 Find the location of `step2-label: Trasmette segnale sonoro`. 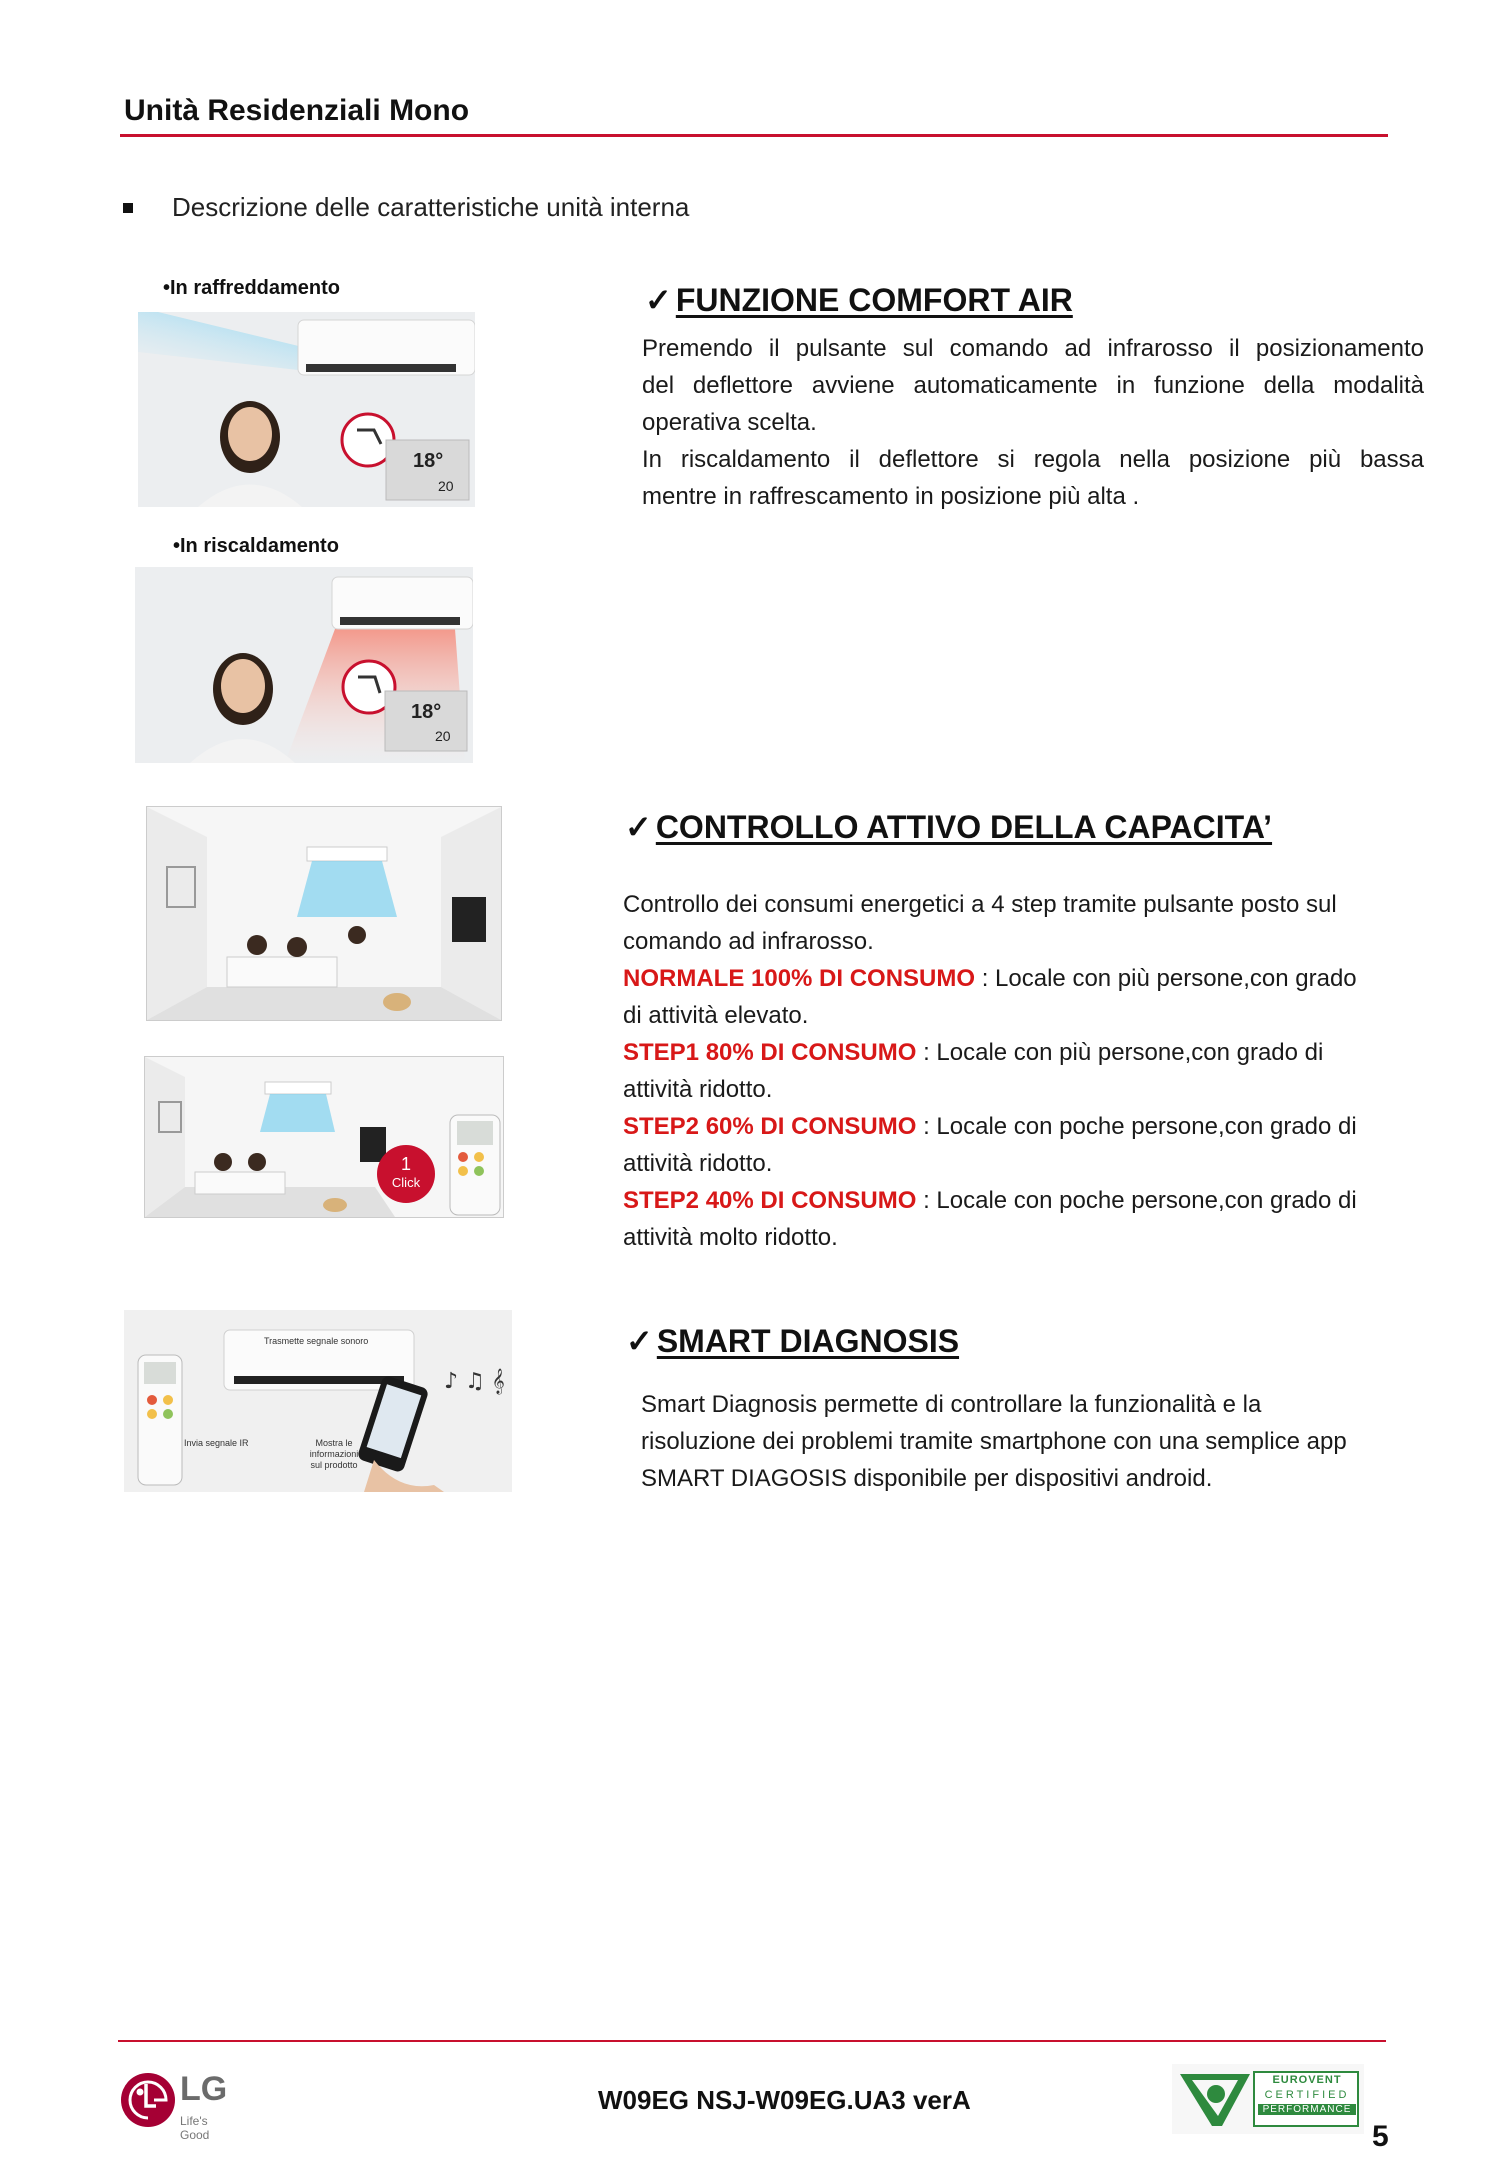

step2-label: Trasmette segnale sonoro is located at coordinates (316, 1341).